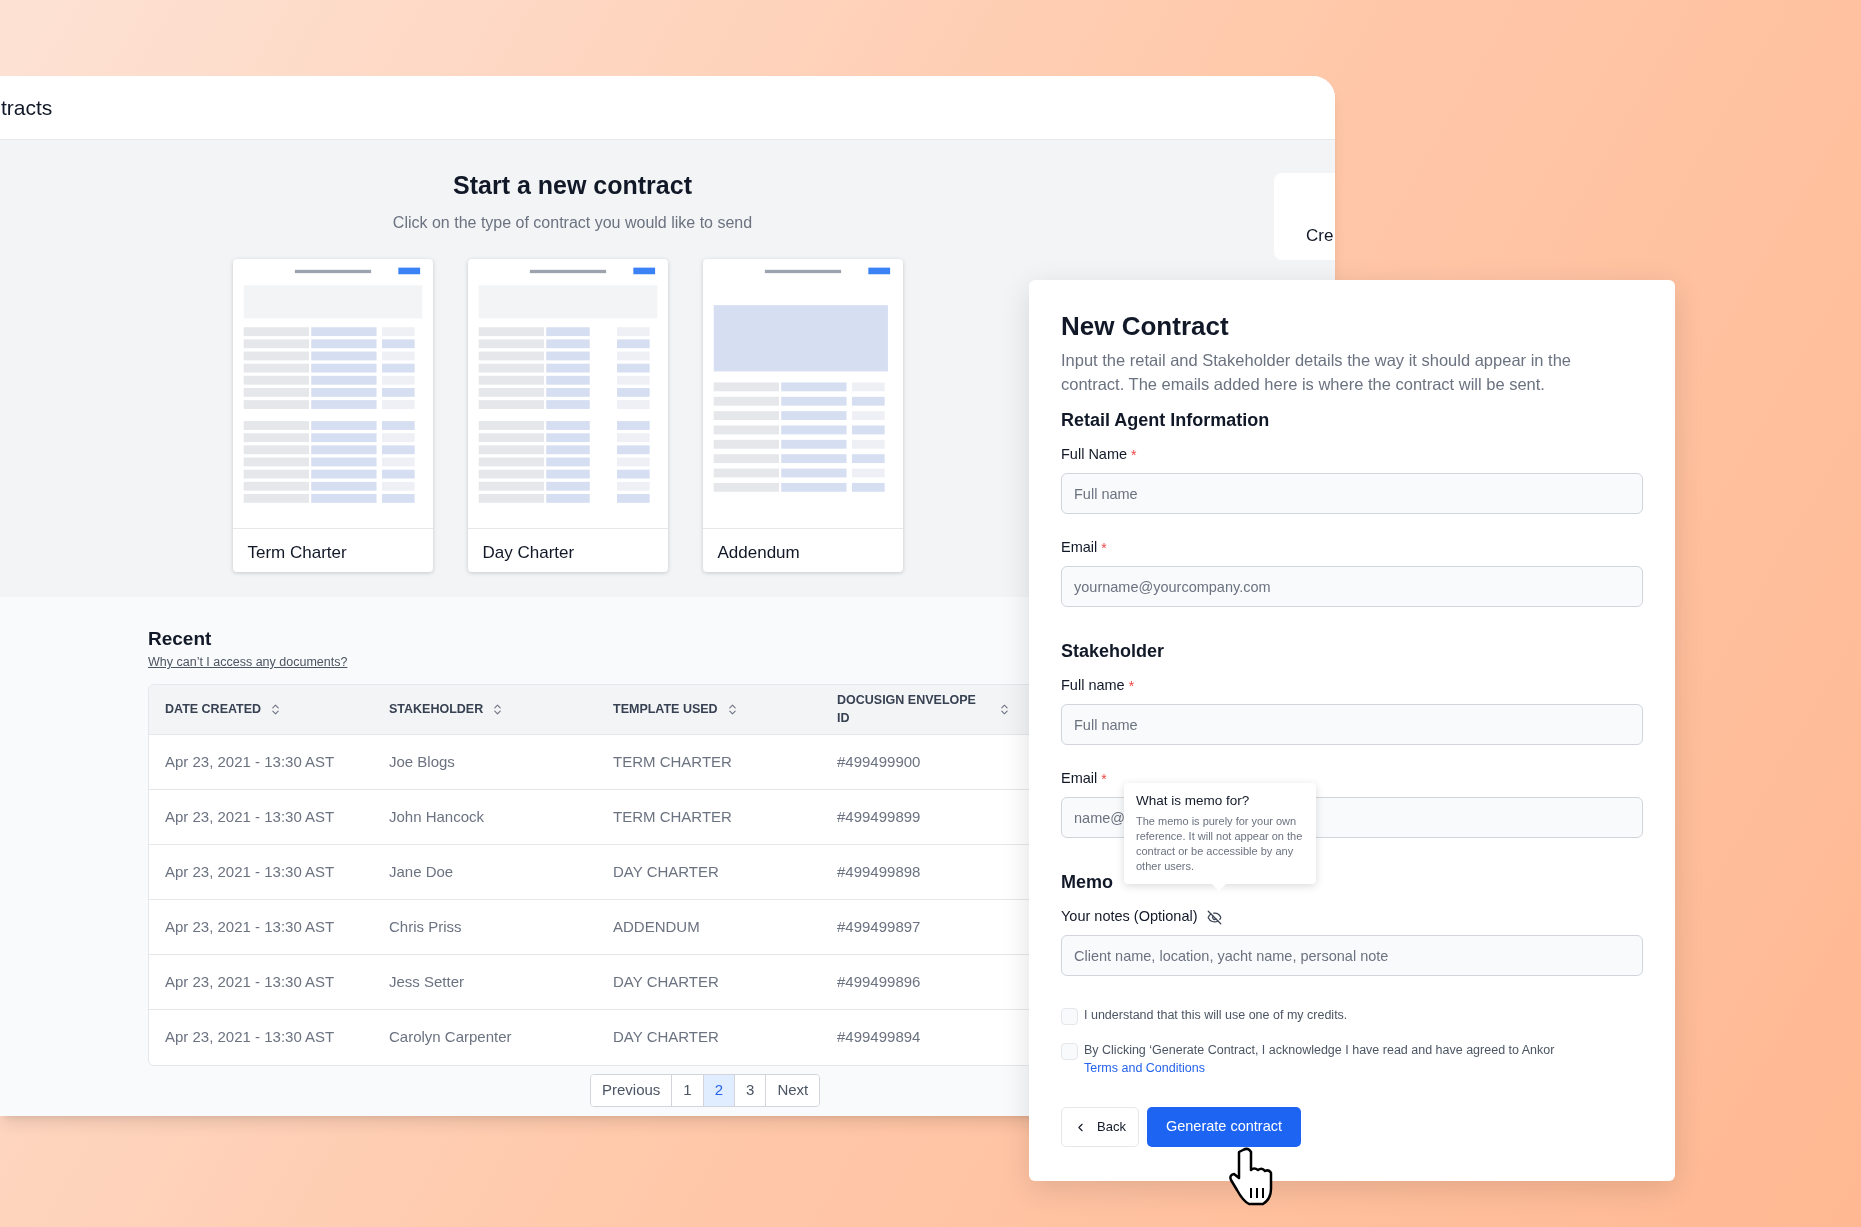 The width and height of the screenshot is (1861, 1227). What do you see at coordinates (1129, 917) in the screenshot?
I see `field-label: Your notes (Optional)` at bounding box center [1129, 917].